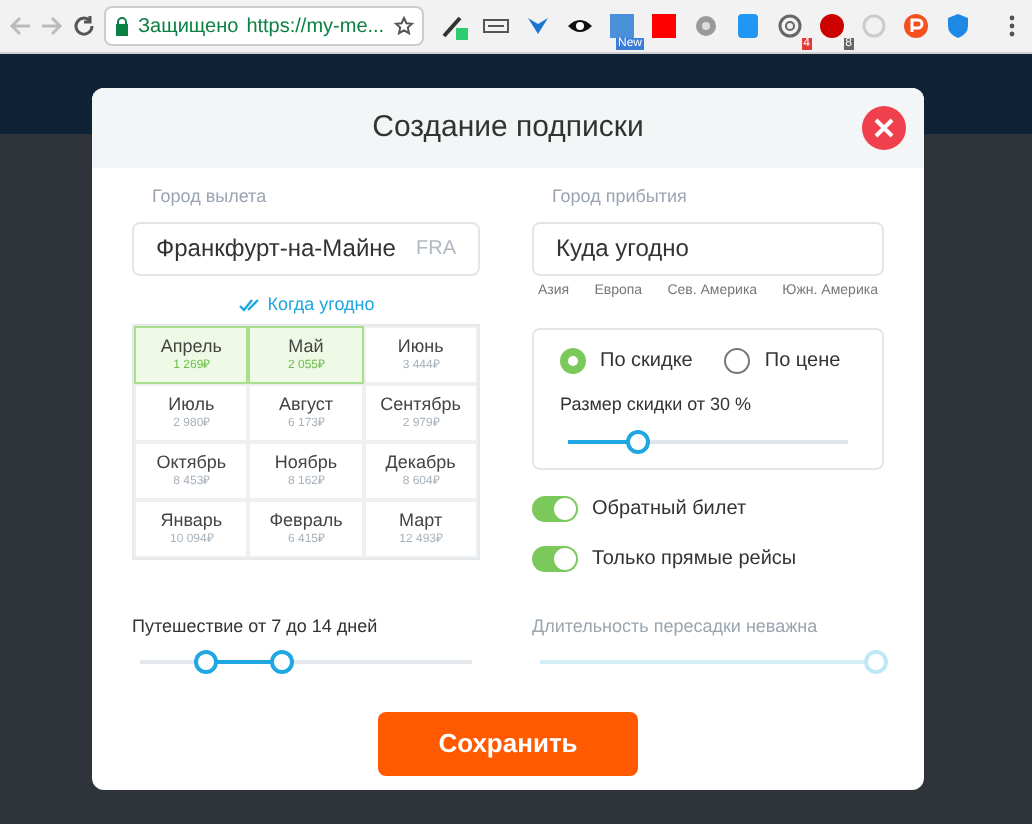 This screenshot has width=1032, height=824. I want to click on close-button, so click(884, 128).